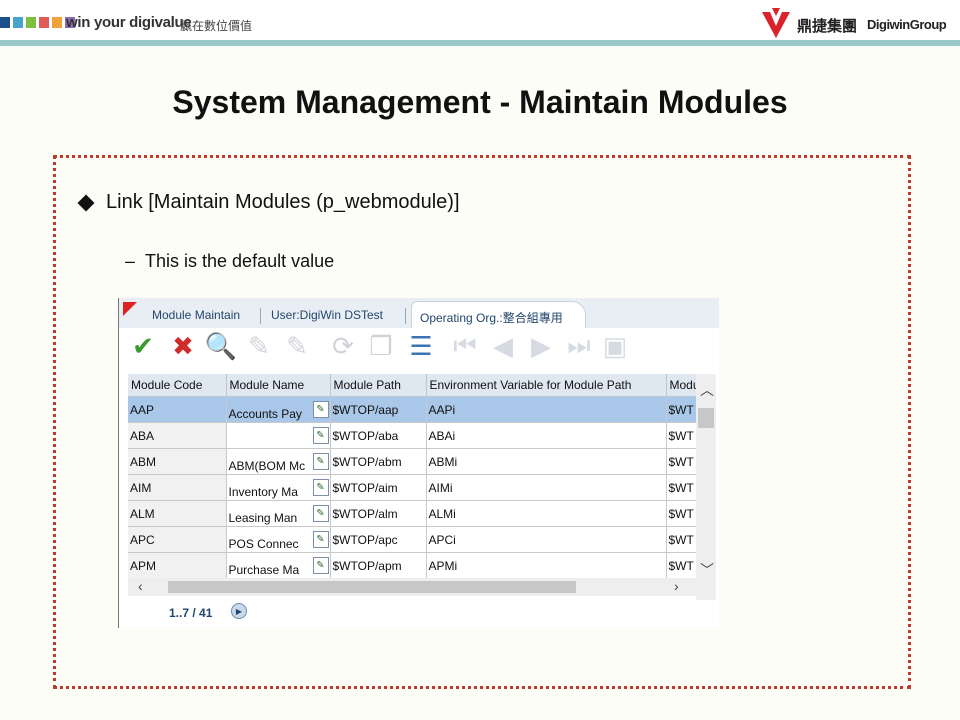 This screenshot has width=960, height=720. What do you see at coordinates (196, 315) in the screenshot?
I see `tab-module-maintain: Module Maintain` at bounding box center [196, 315].